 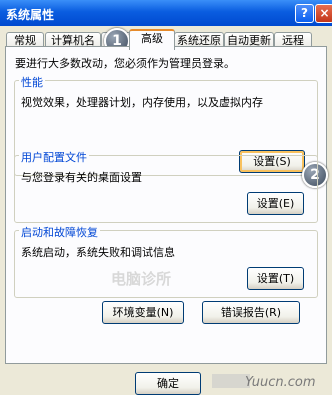 I want to click on ok-button: 确定, so click(x=168, y=383).